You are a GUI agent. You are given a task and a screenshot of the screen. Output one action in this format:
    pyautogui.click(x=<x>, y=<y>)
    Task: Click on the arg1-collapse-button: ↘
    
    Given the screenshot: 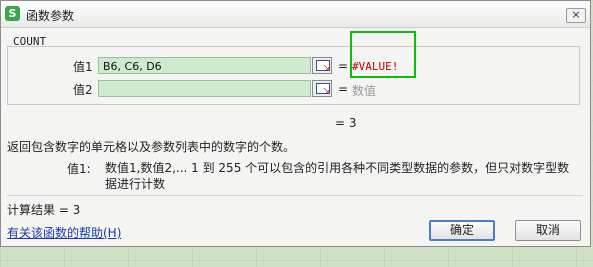 What is the action you would take?
    pyautogui.click(x=322, y=65)
    